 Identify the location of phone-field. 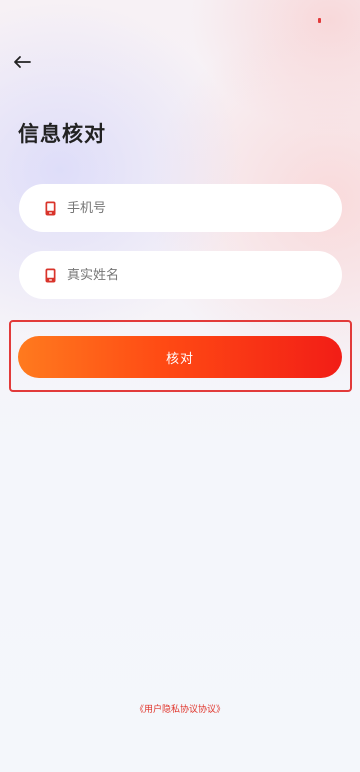
(180, 208).